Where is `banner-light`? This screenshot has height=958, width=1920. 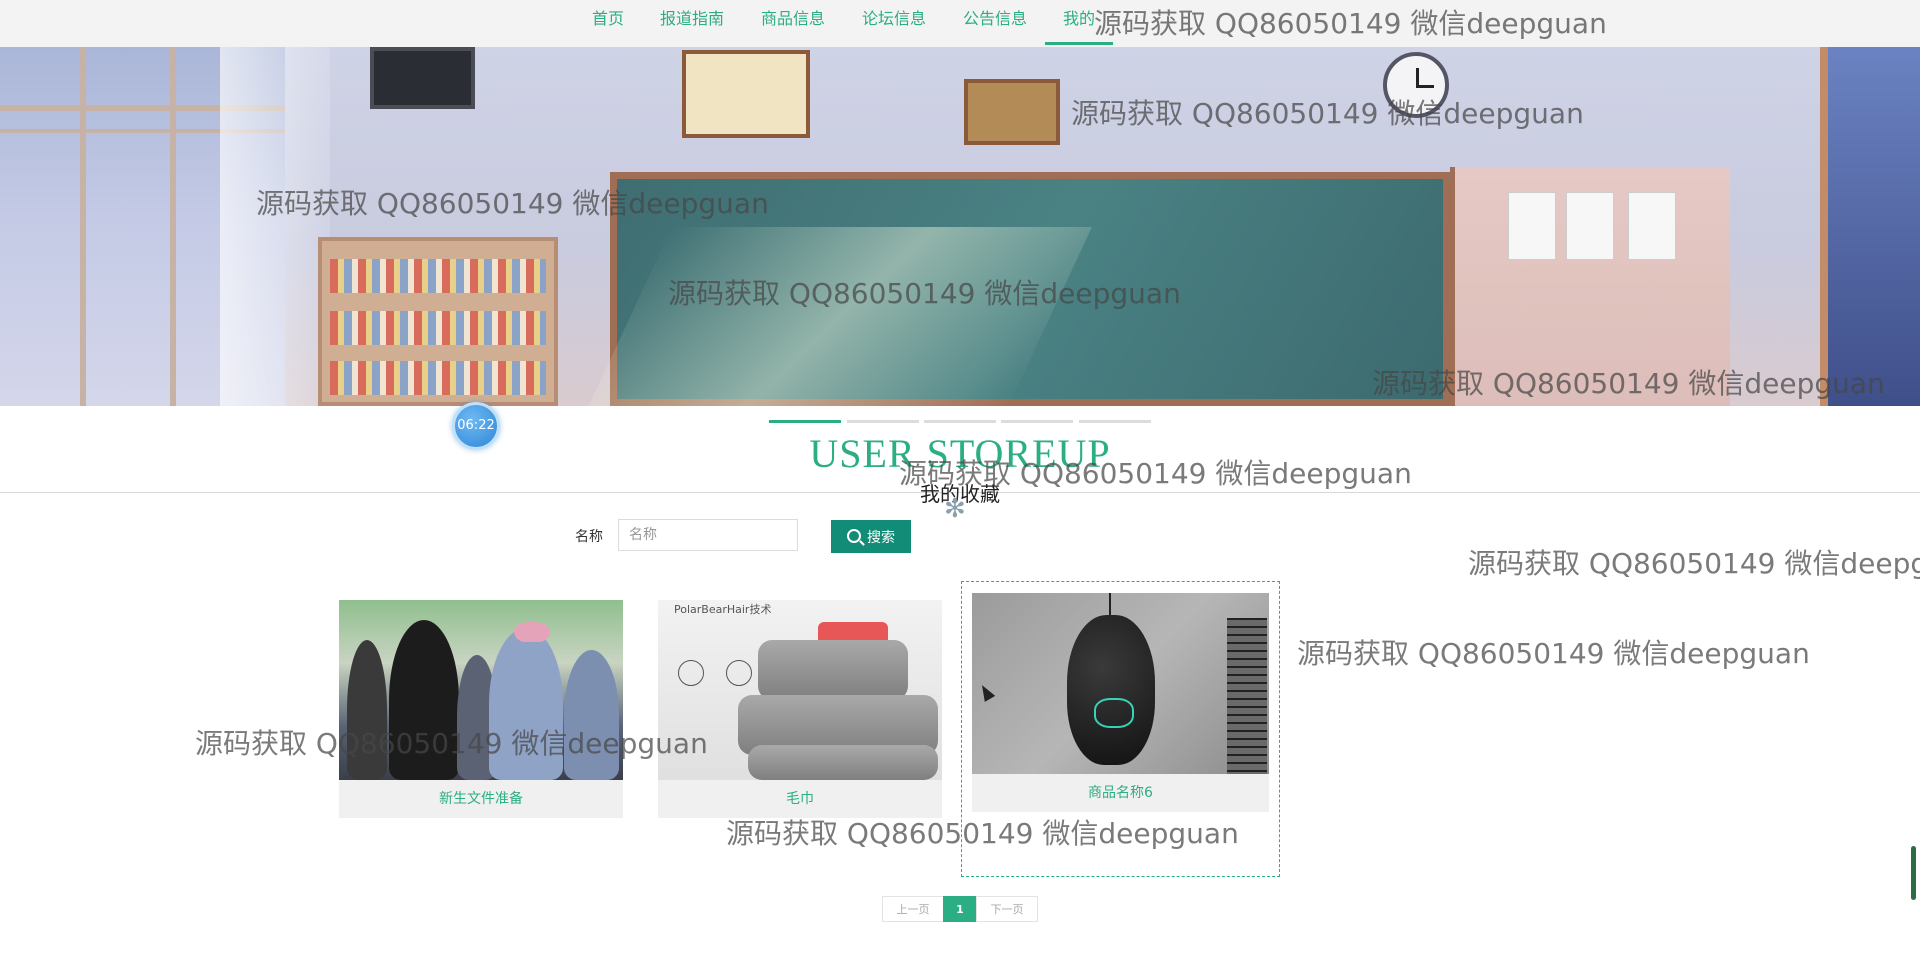 banner-light is located at coordinates (840, 316).